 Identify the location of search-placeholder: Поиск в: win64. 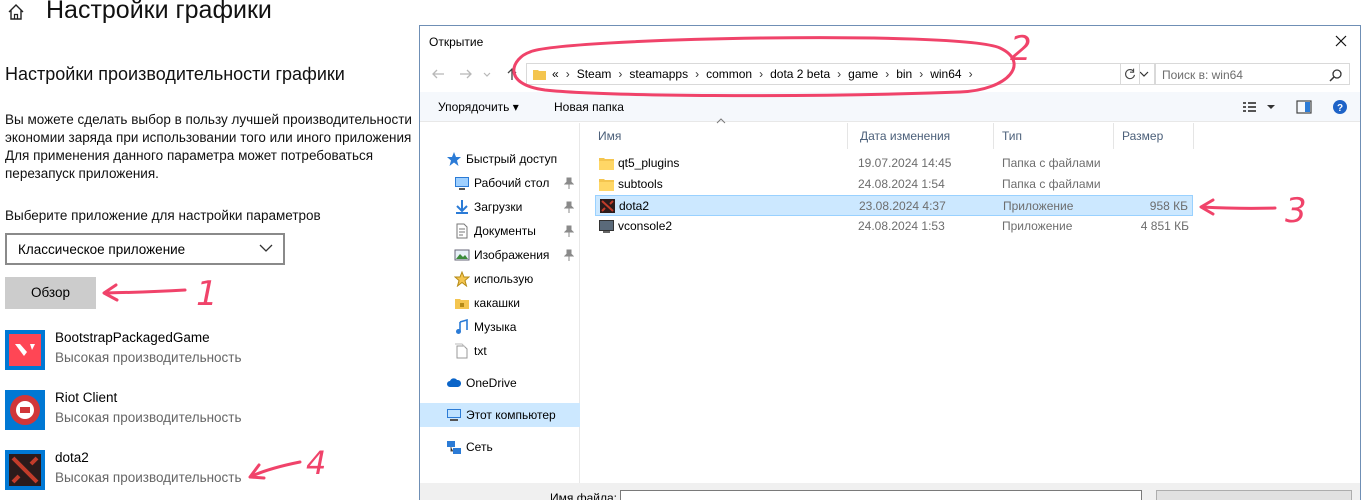
(1202, 75).